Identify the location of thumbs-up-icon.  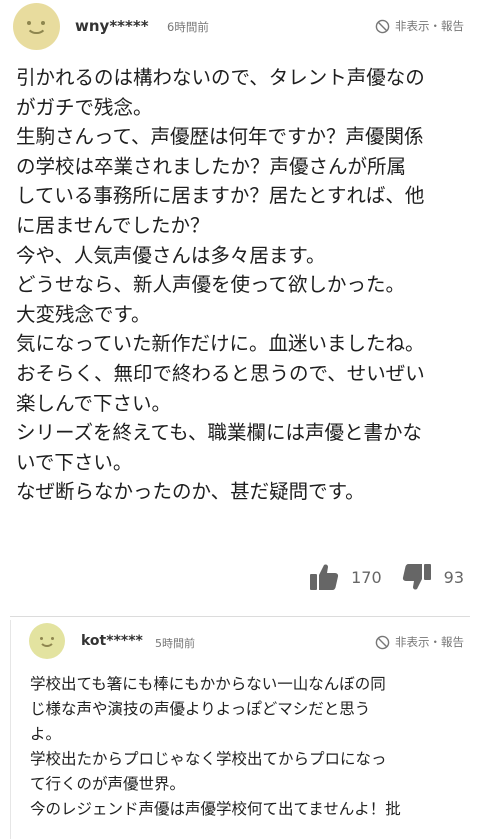
(324, 577).